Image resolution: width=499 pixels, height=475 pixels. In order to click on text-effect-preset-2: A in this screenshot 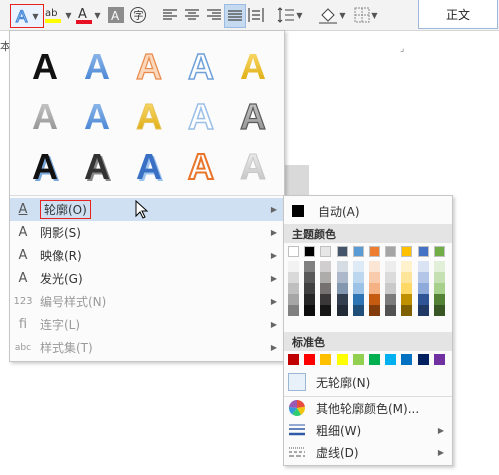, I will do `click(97, 66)`.